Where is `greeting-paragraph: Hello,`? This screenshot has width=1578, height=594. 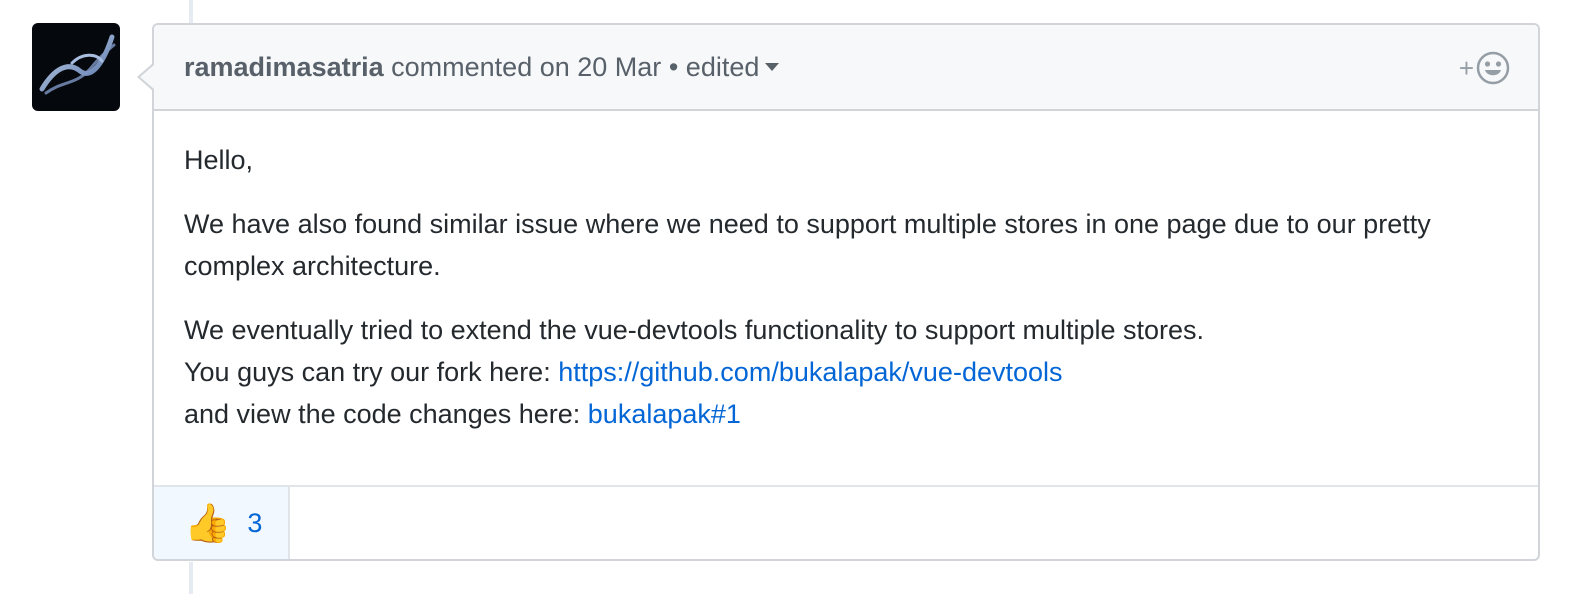 greeting-paragraph: Hello, is located at coordinates (219, 160).